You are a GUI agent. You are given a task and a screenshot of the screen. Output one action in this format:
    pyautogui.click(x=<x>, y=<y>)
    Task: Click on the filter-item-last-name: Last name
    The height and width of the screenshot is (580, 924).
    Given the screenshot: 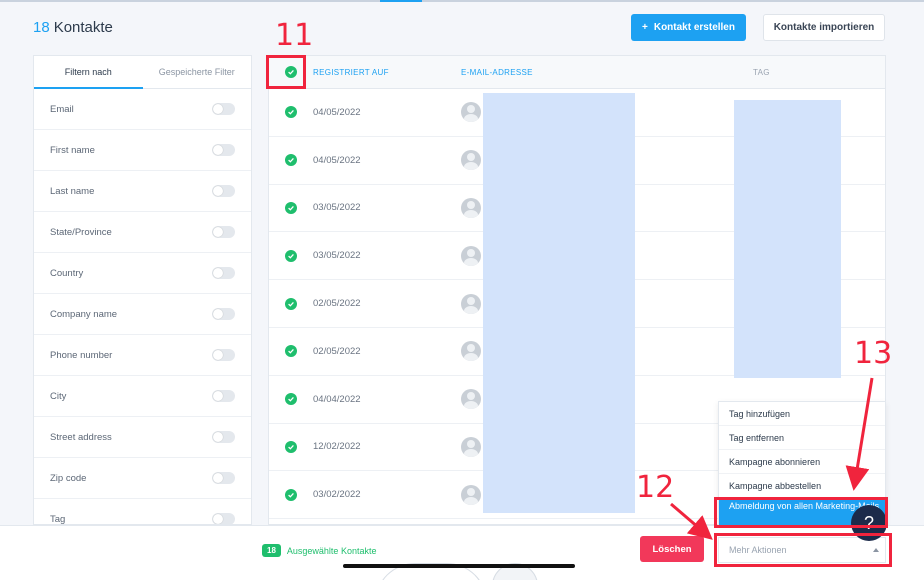 What is the action you would take?
    pyautogui.click(x=142, y=191)
    